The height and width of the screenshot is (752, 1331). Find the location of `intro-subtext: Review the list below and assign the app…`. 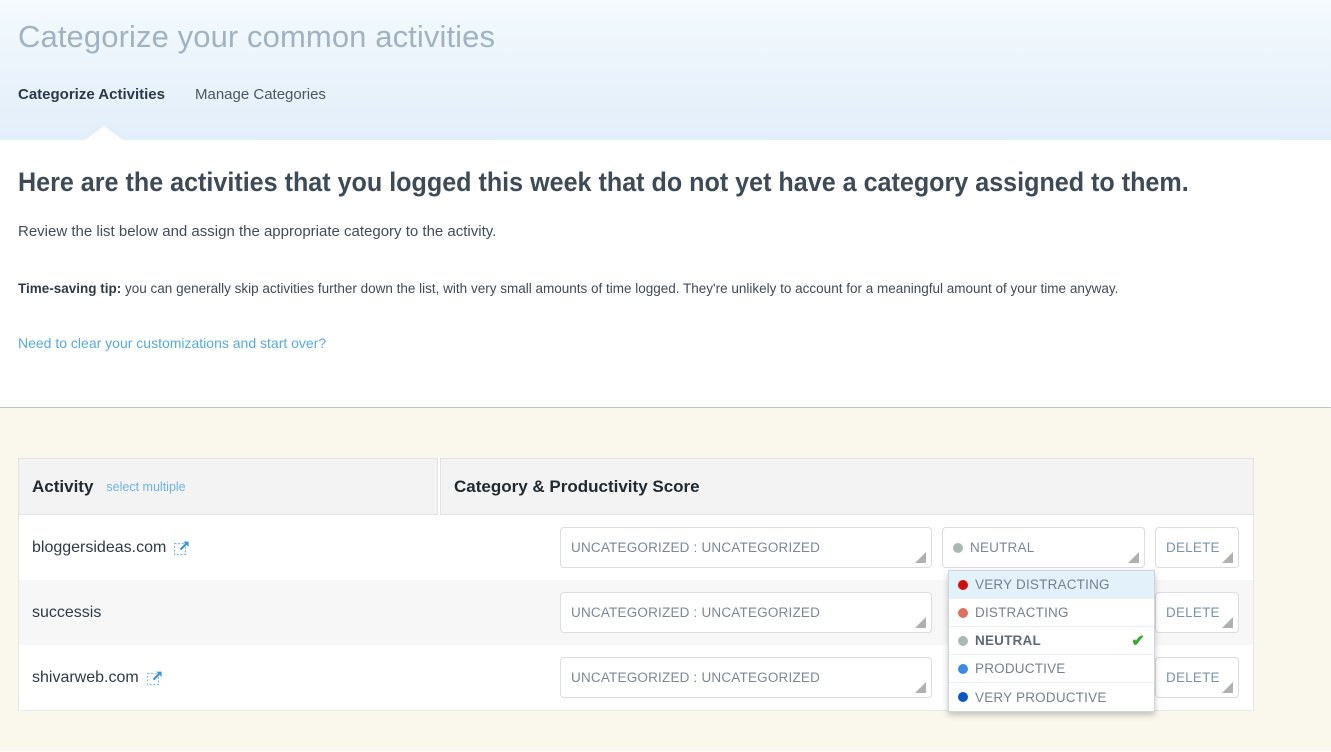

intro-subtext: Review the list below and assign the app… is located at coordinates (257, 231).